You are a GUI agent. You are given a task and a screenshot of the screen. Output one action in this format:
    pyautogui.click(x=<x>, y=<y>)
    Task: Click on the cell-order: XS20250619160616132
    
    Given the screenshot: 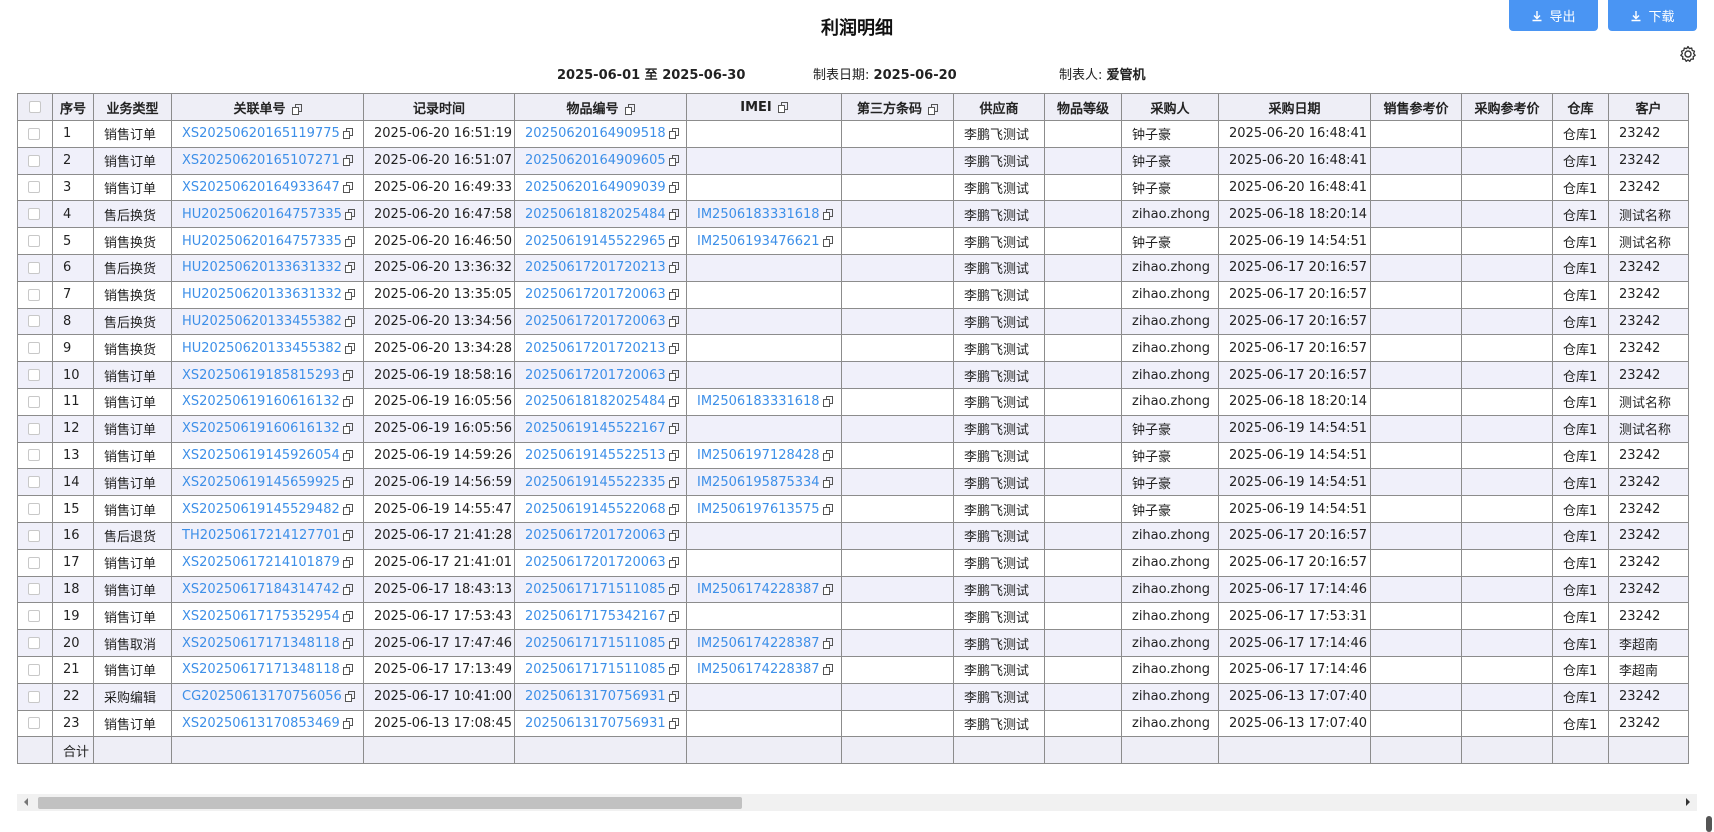 What is the action you would take?
    pyautogui.click(x=267, y=401)
    